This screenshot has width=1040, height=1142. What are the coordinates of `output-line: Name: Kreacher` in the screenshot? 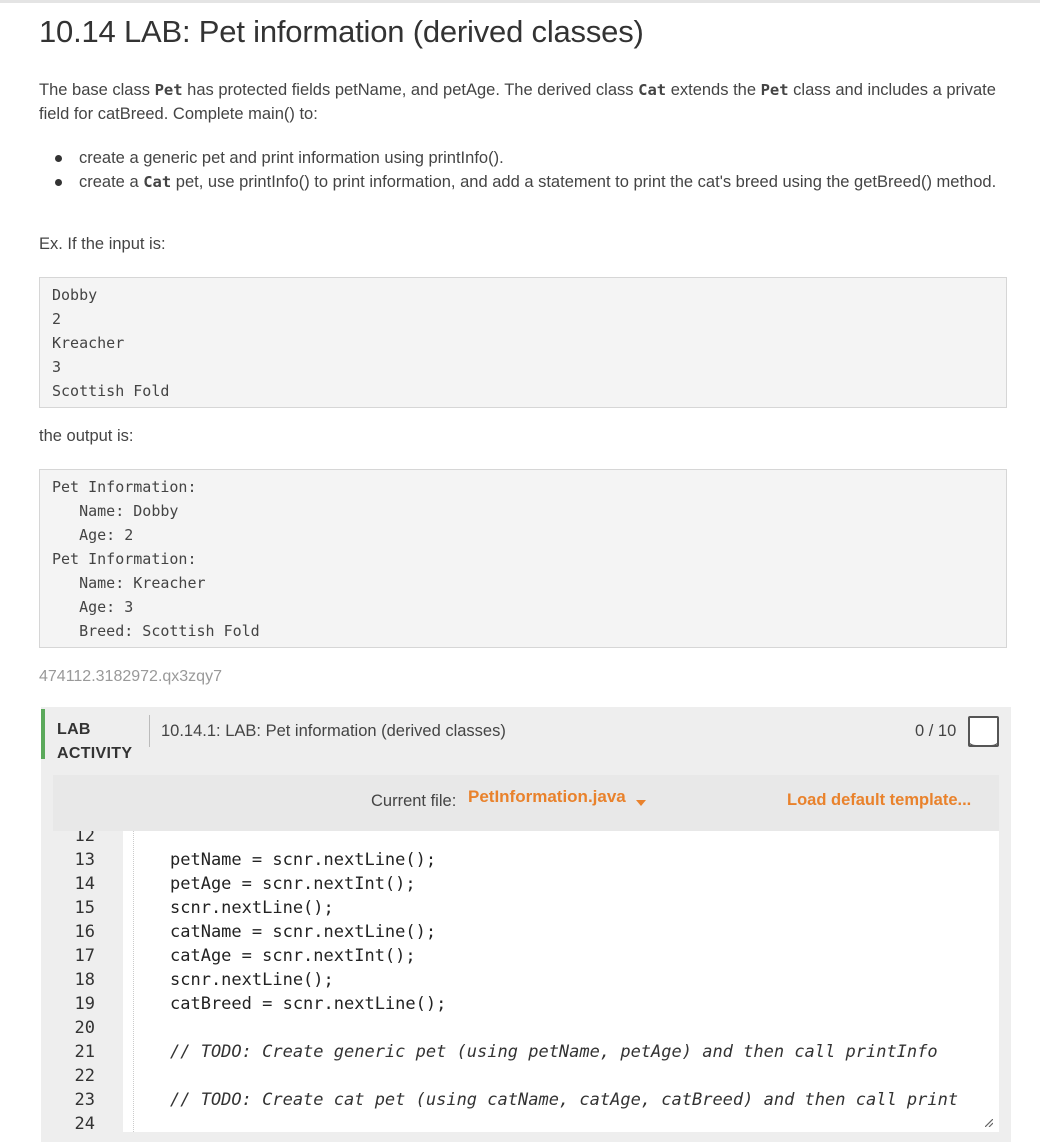 It's located at (129, 583).